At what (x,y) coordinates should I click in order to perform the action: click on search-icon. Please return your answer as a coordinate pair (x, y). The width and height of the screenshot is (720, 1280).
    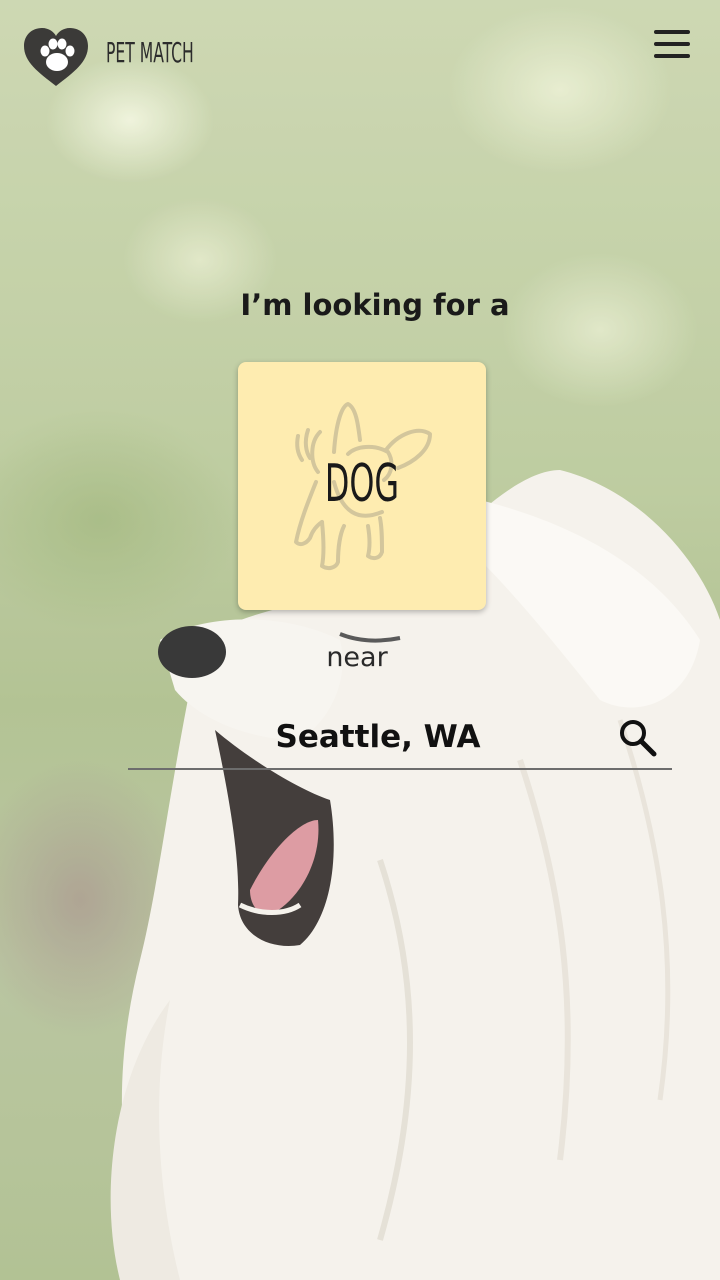
    Looking at the image, I should click on (638, 738).